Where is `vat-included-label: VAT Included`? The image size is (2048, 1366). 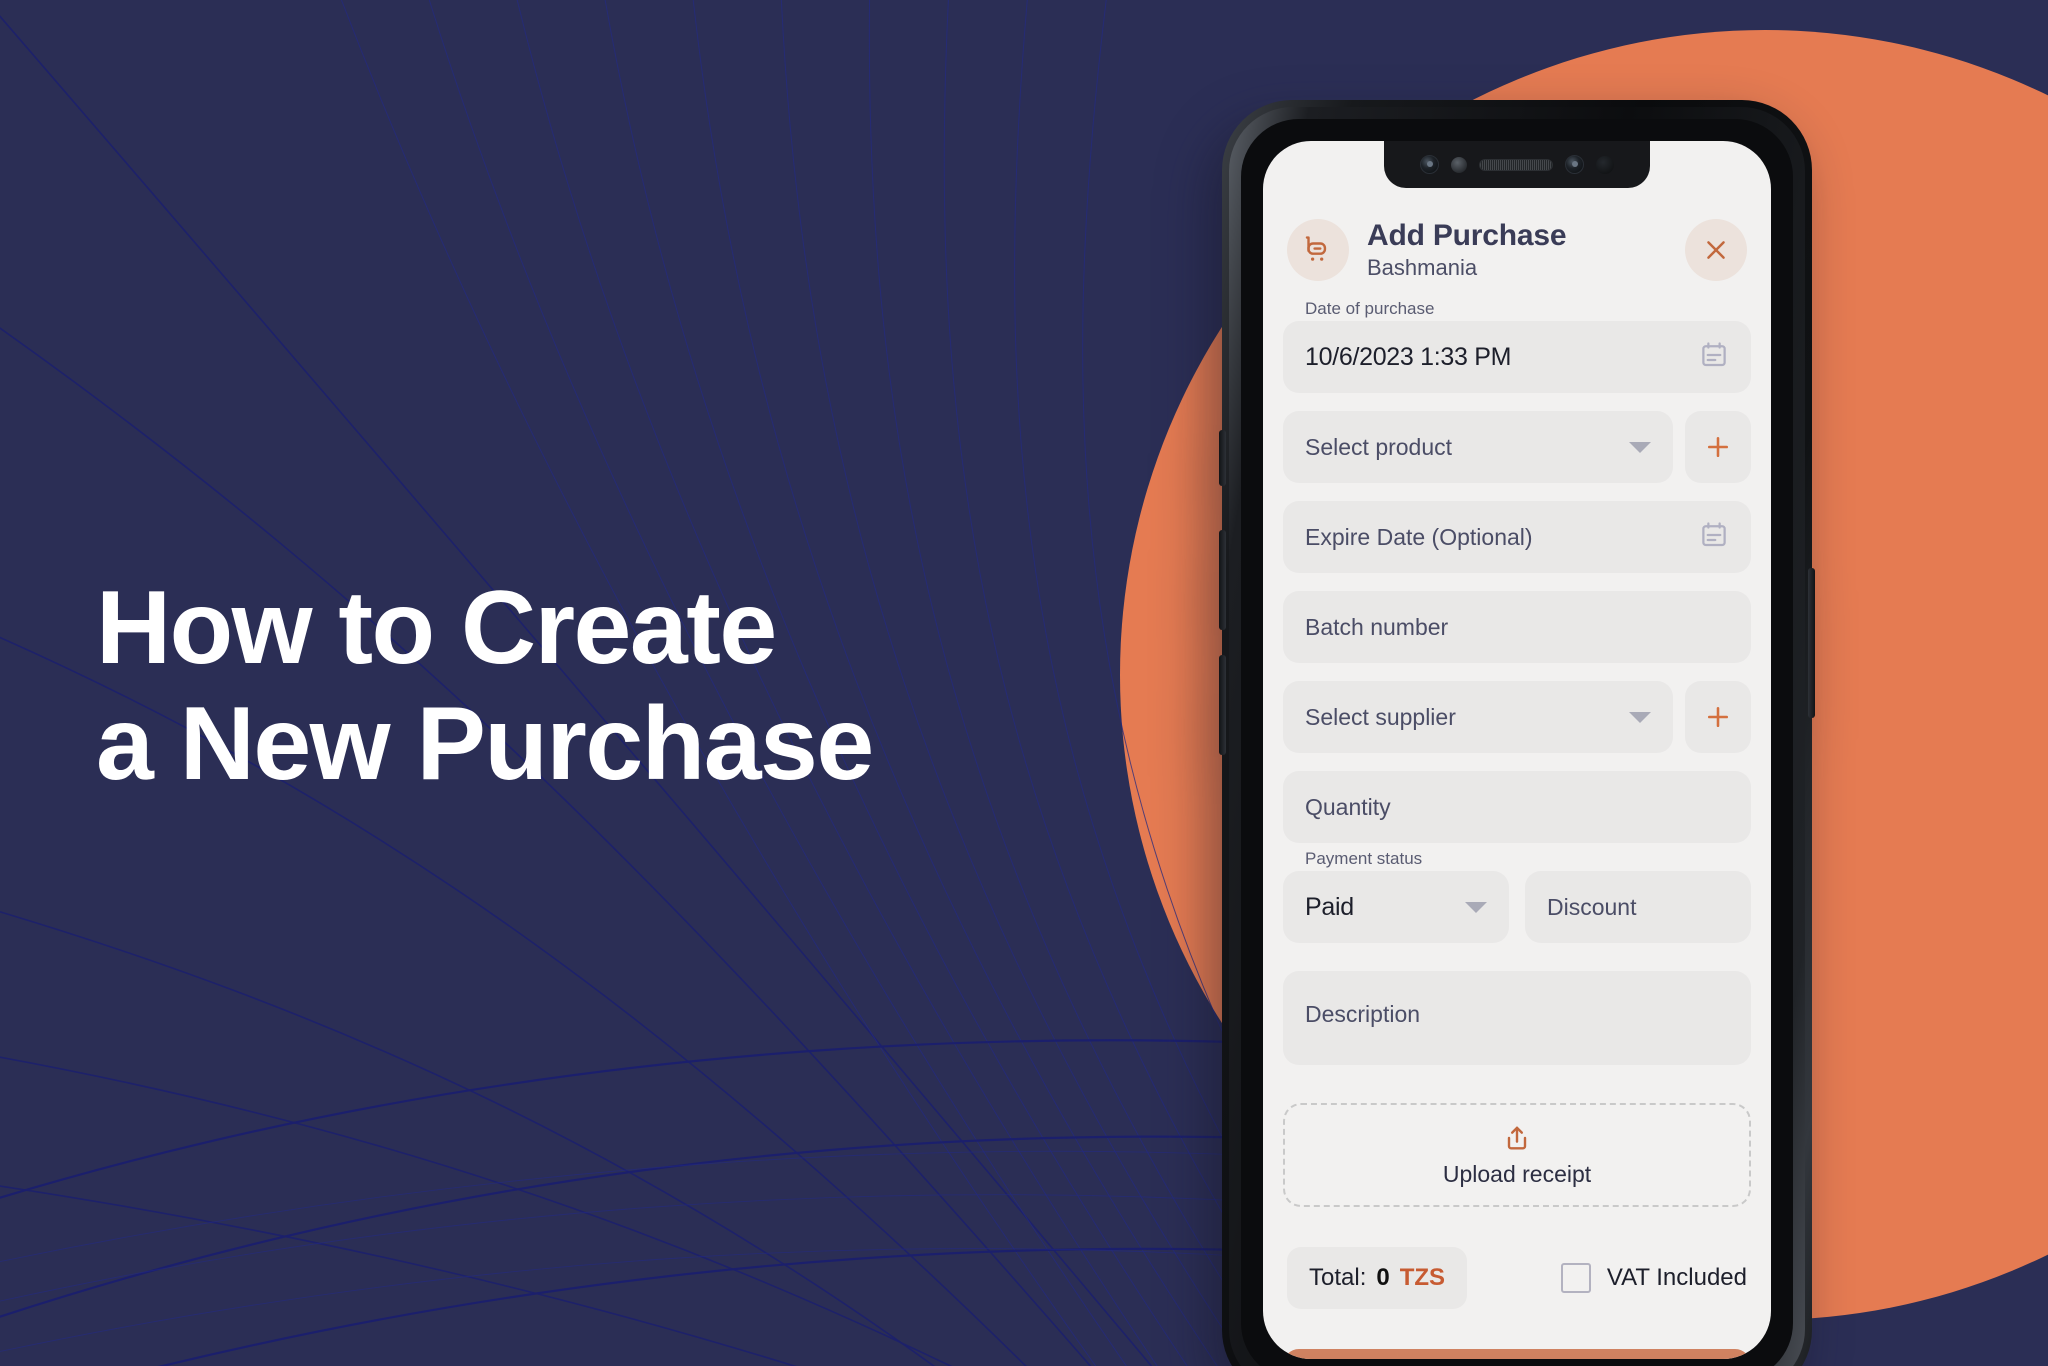
vat-included-label: VAT Included is located at coordinates (1676, 1277).